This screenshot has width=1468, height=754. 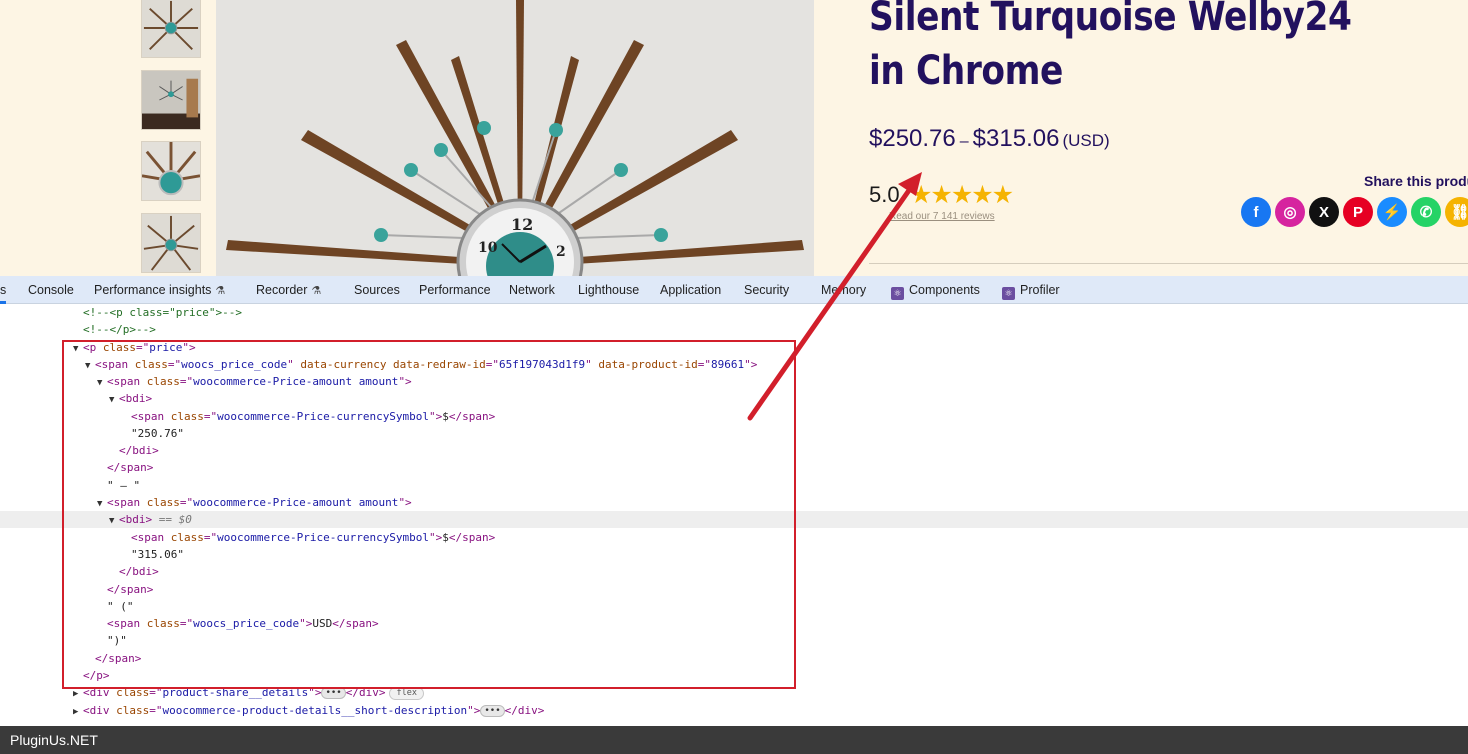 I want to click on tab-performance: Performance, so click(x=455, y=290).